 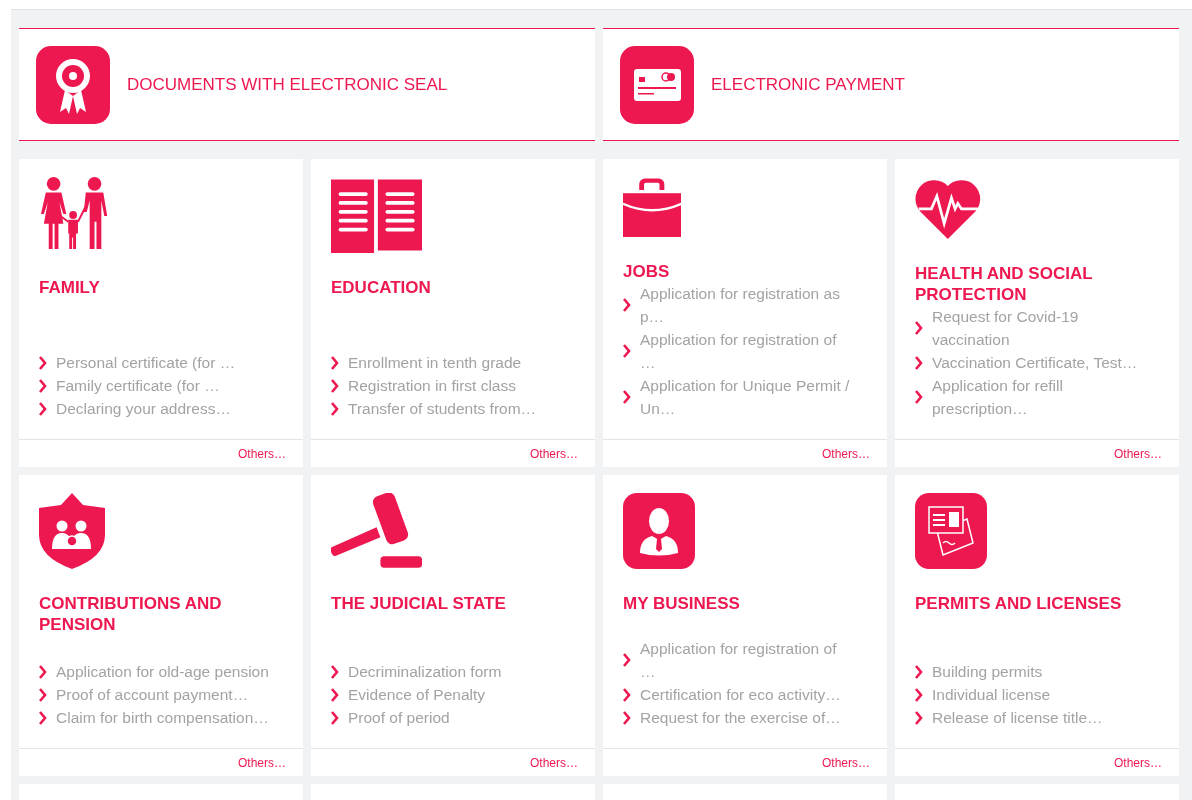 I want to click on open-book-icon, so click(x=377, y=215).